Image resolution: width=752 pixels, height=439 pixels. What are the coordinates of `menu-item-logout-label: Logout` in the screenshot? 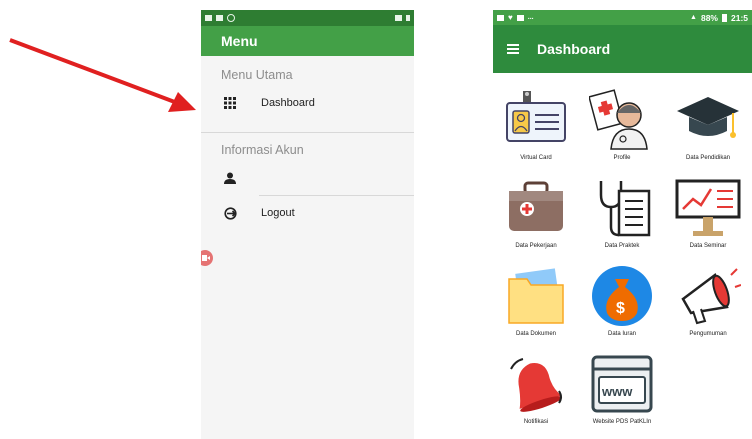 It's located at (278, 213).